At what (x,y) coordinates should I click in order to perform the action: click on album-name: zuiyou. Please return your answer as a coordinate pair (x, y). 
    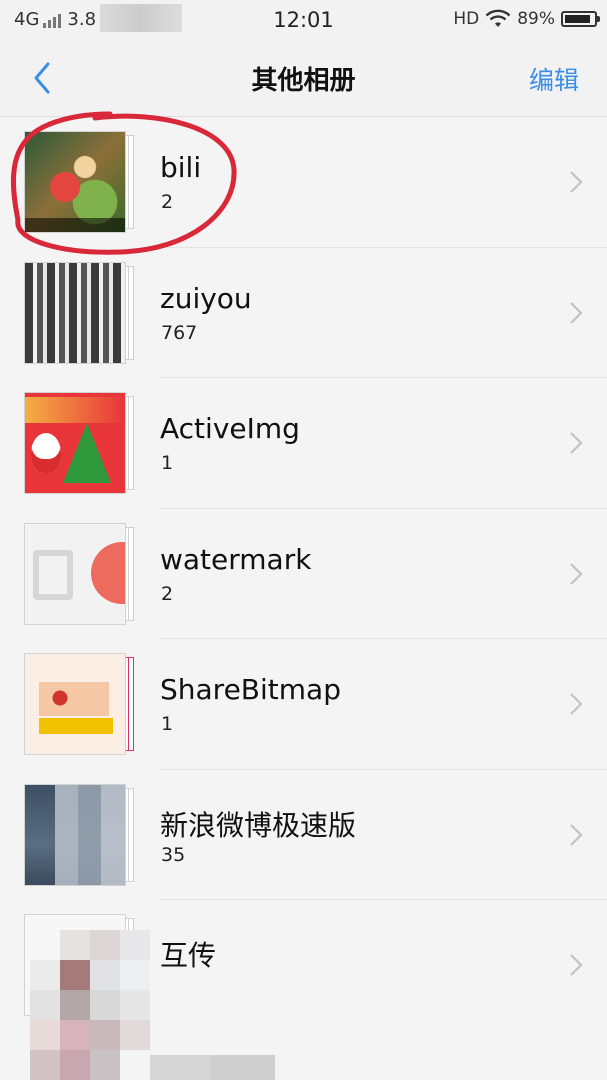
    Looking at the image, I should click on (206, 298).